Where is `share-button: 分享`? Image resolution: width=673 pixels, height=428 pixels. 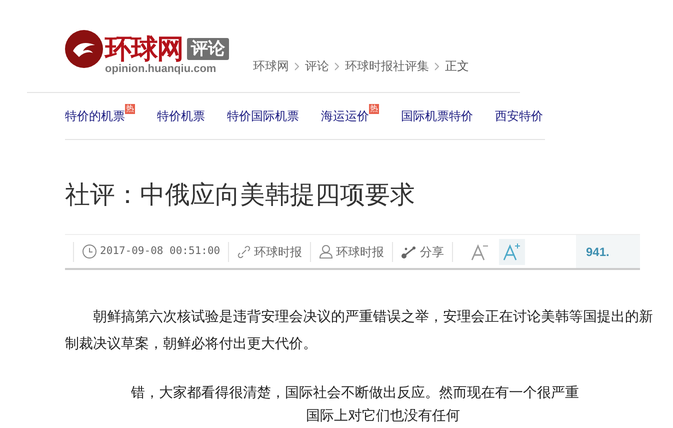 share-button: 分享 is located at coordinates (422, 251).